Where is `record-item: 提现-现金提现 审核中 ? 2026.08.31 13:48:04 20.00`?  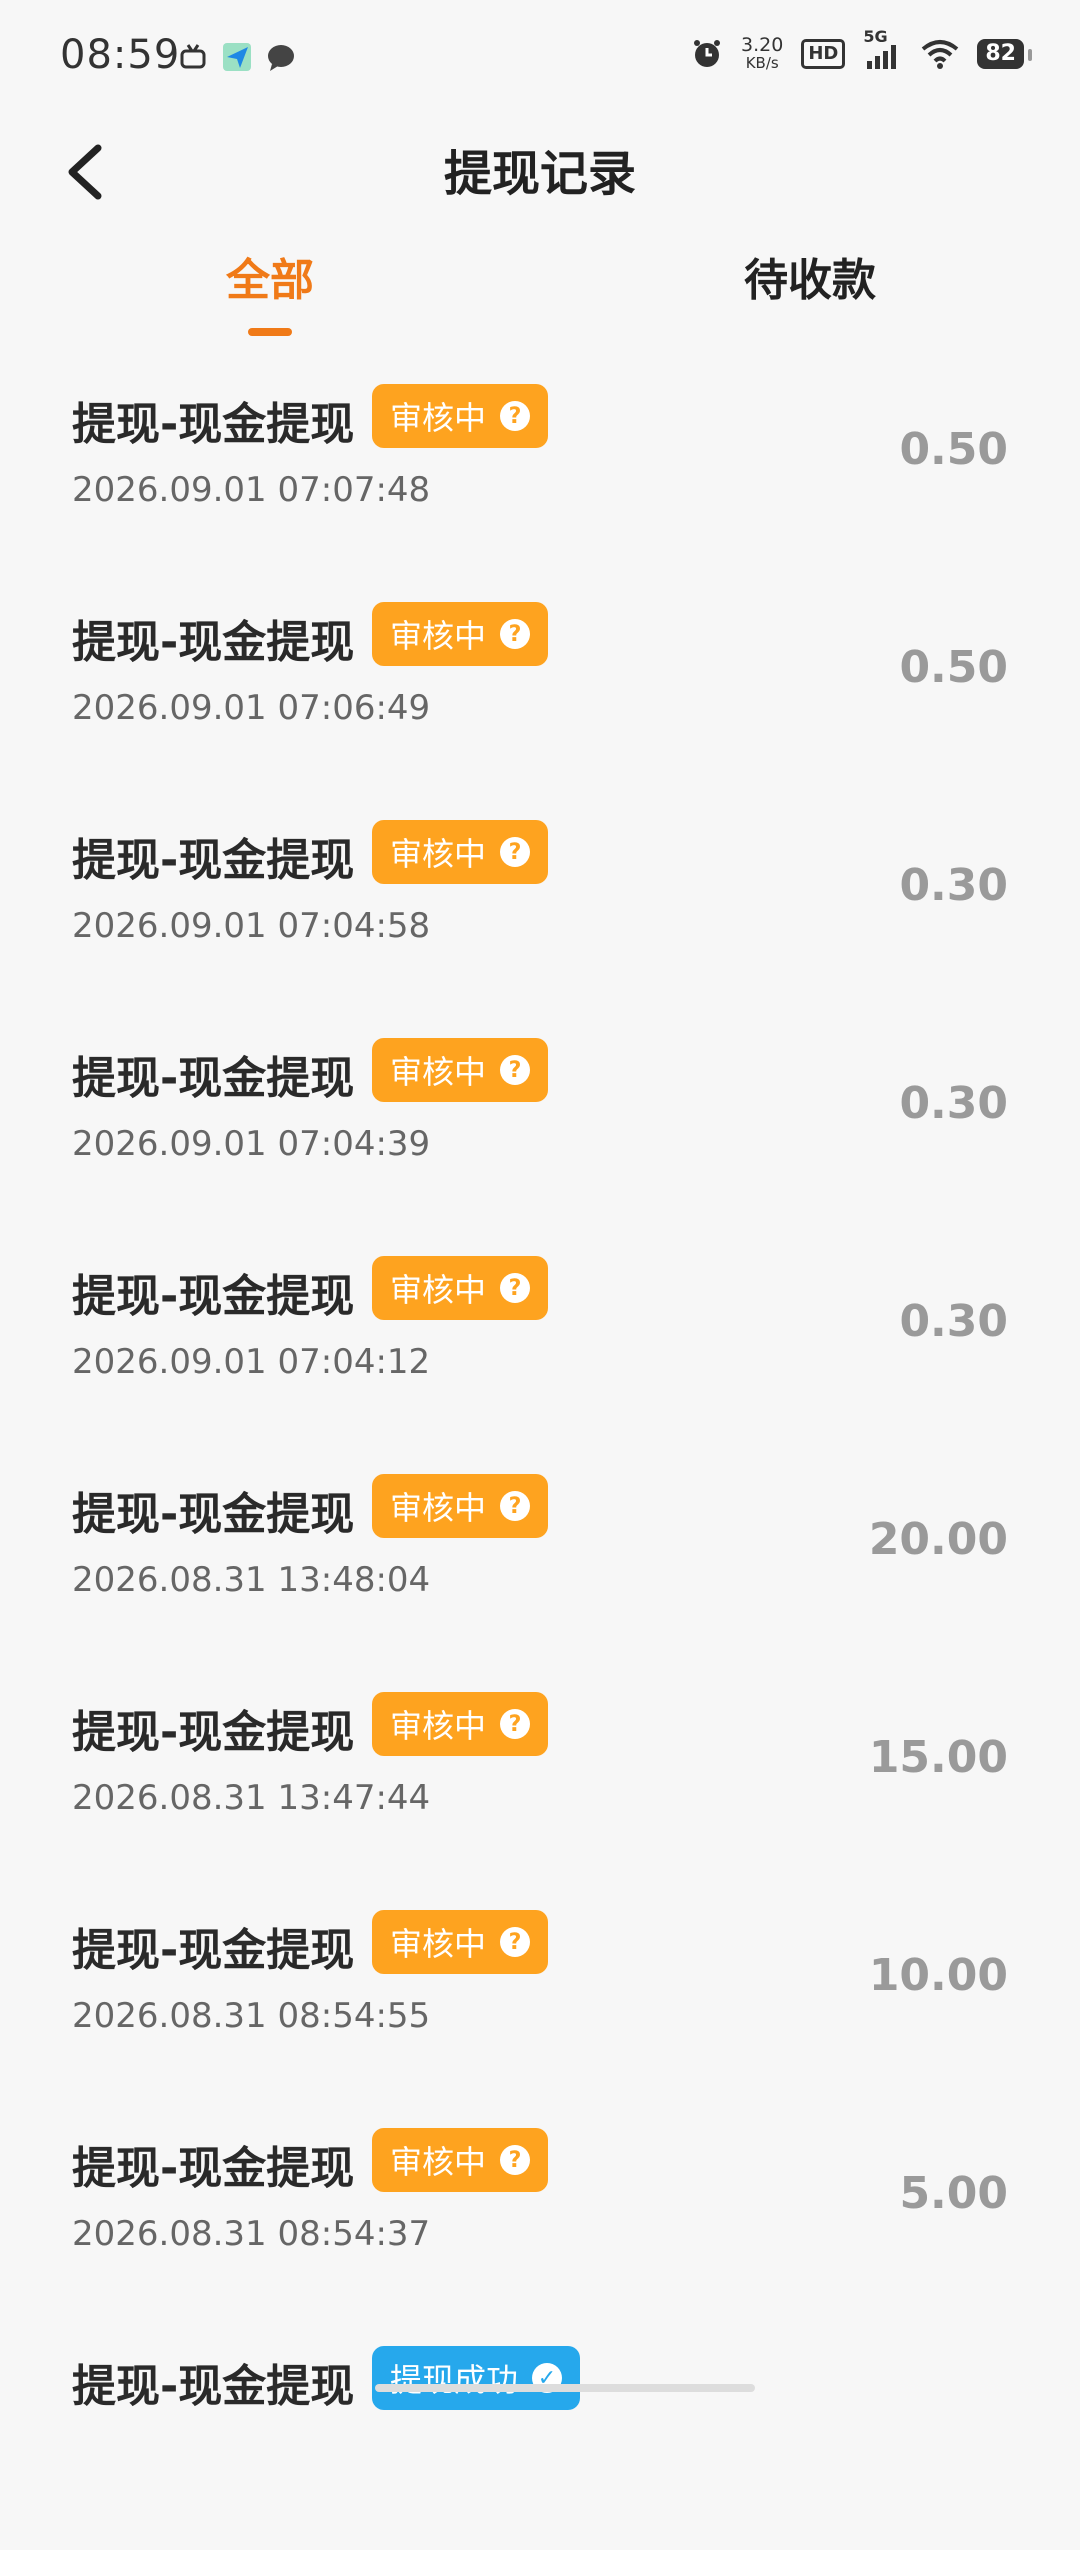
record-item: 提现-现金提现 审核中 ? 2026.08.31 13:48:04 20.00 is located at coordinates (540, 1569).